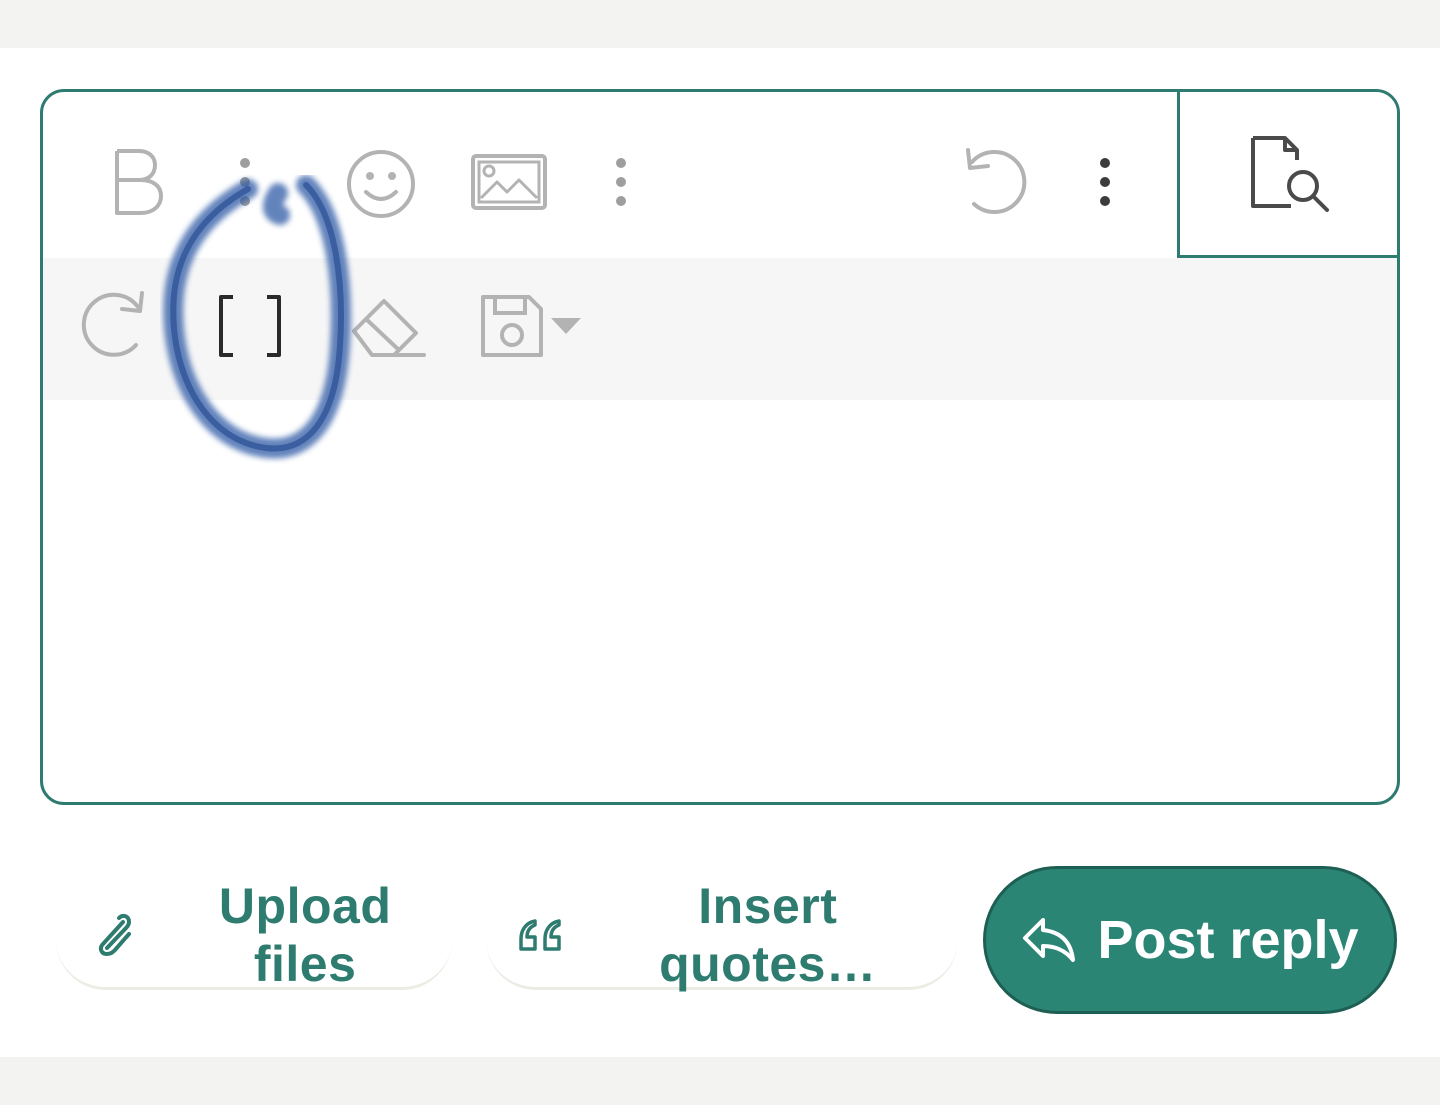 The width and height of the screenshot is (1440, 1105). I want to click on preview-button, so click(1287, 175).